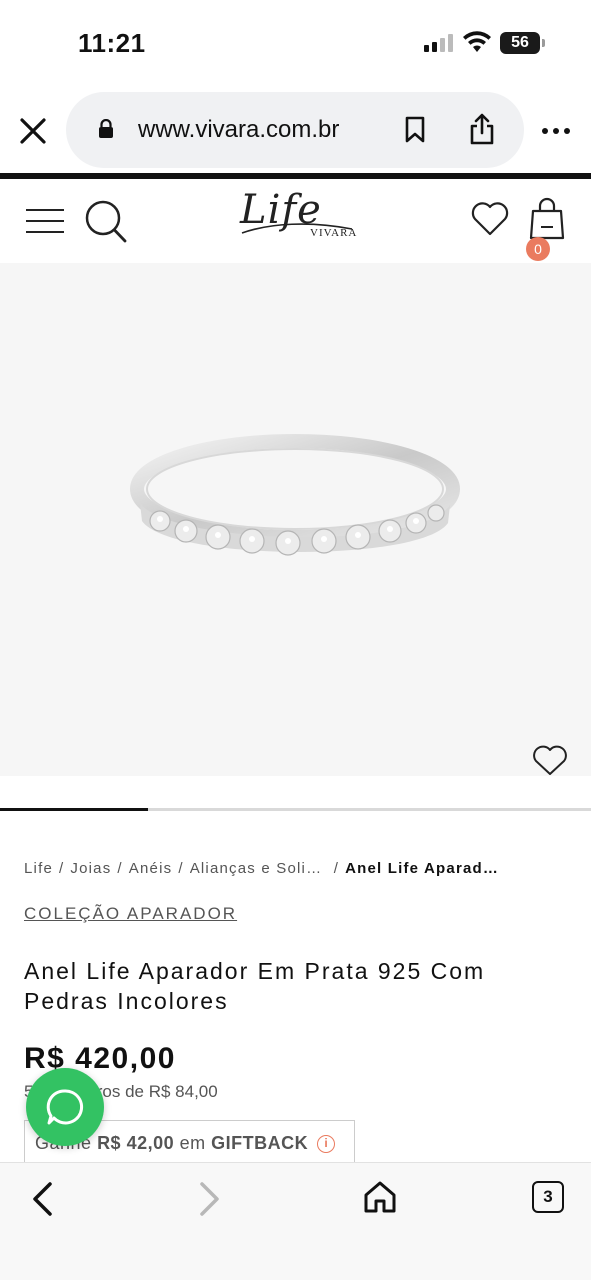 The width and height of the screenshot is (591, 1280). Describe the element at coordinates (522, 43) in the screenshot. I see `battery-icon: 56` at that location.